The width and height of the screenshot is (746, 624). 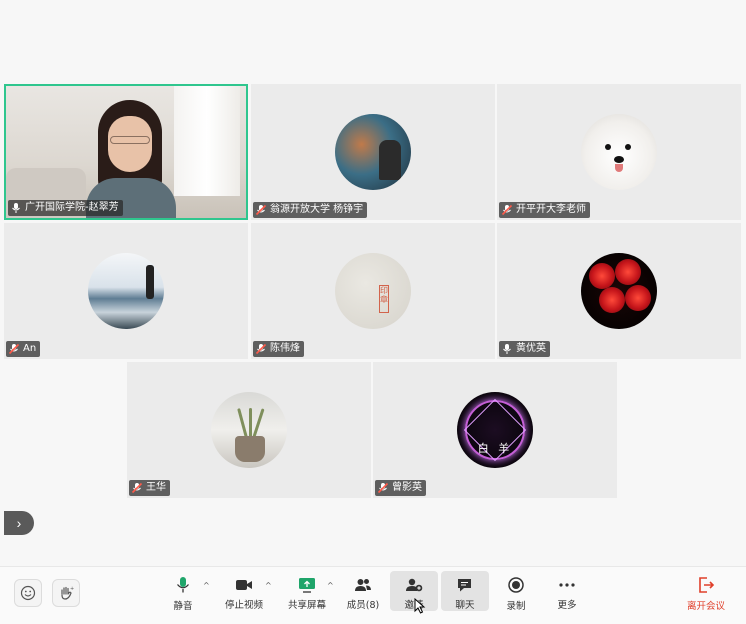 I want to click on chat-icon, so click(x=465, y=584).